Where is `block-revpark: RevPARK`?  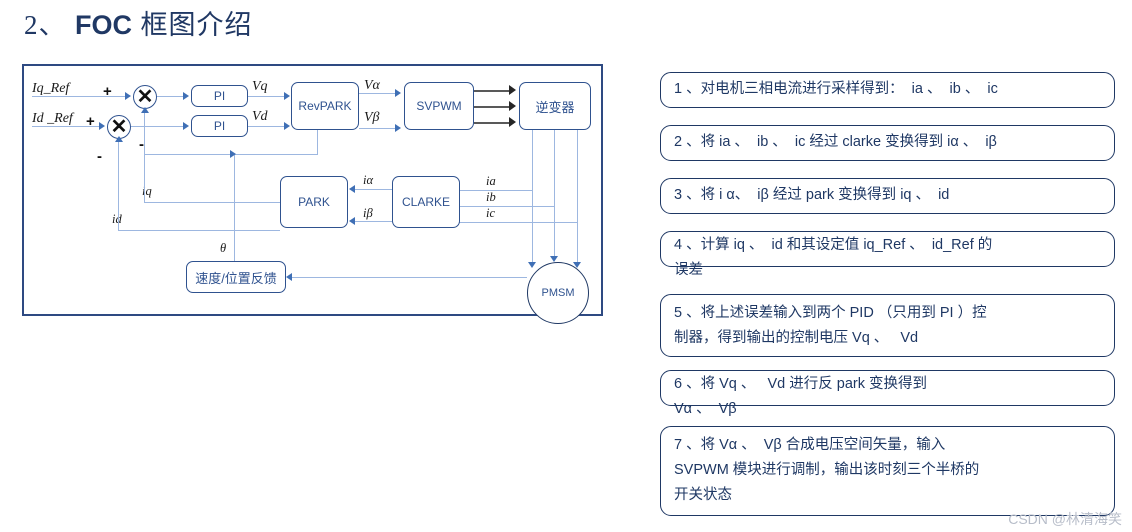
block-revpark: RevPARK is located at coordinates (325, 106).